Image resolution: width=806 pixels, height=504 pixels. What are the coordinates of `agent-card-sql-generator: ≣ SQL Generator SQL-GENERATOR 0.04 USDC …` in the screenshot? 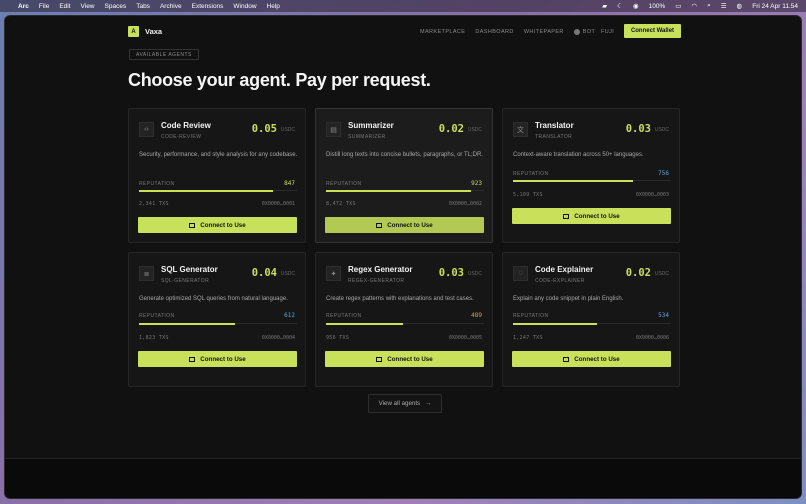 It's located at (217, 319).